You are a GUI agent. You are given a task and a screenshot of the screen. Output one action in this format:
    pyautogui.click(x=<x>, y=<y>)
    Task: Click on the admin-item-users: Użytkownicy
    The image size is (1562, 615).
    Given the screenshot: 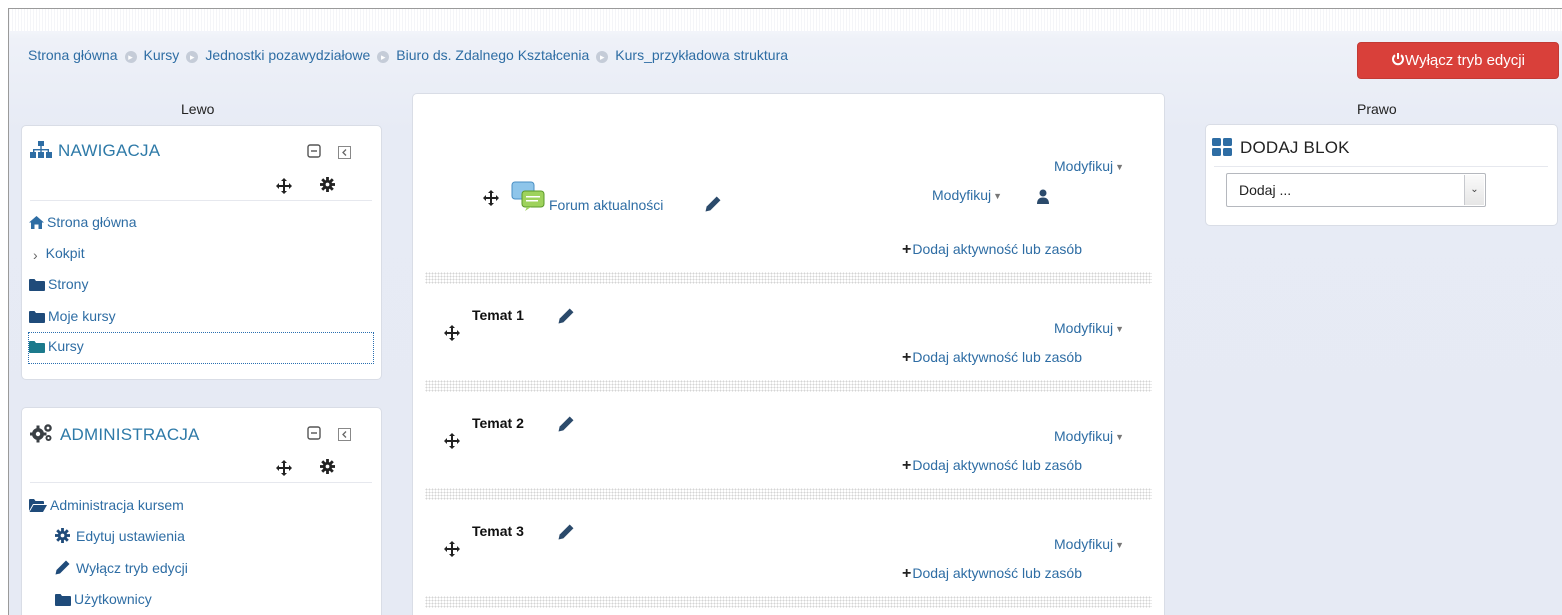 What is the action you would take?
    pyautogui.click(x=103, y=599)
    